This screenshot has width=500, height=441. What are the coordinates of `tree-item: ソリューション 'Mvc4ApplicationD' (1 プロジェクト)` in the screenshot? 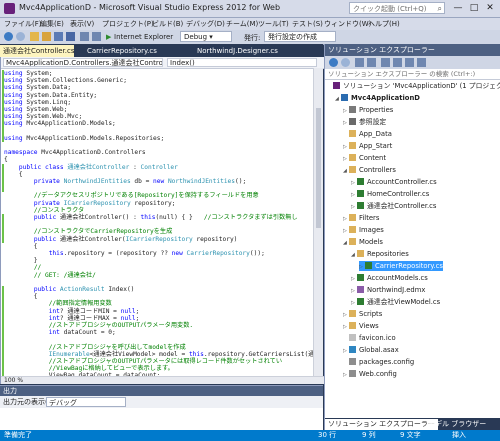 It's located at (413, 86).